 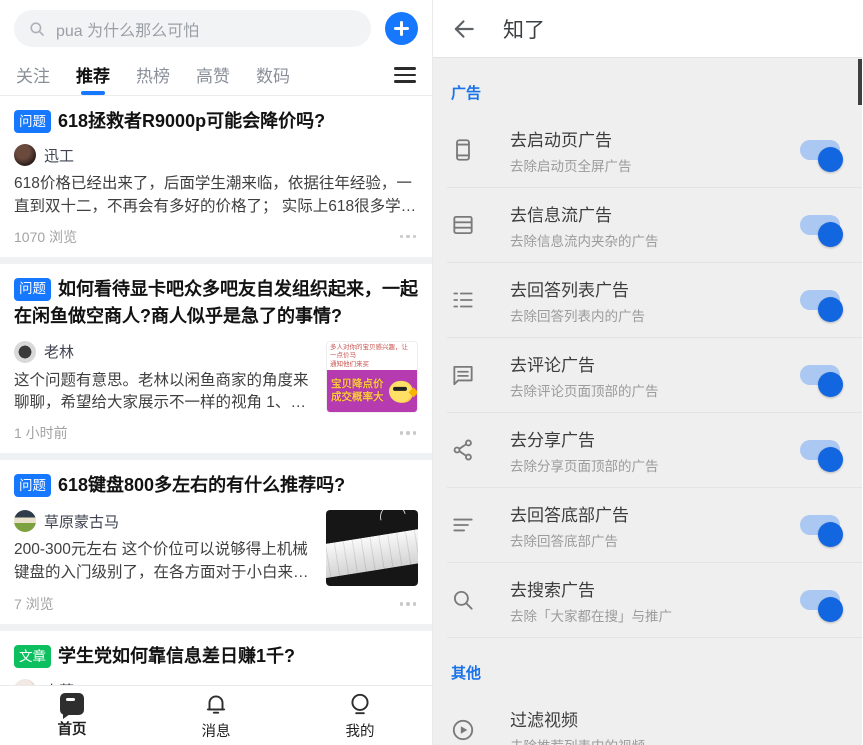 What do you see at coordinates (647, 300) in the screenshot?
I see `setting-row-answer-list-ads: 去回答列表广告 去除回答列表内的广告` at bounding box center [647, 300].